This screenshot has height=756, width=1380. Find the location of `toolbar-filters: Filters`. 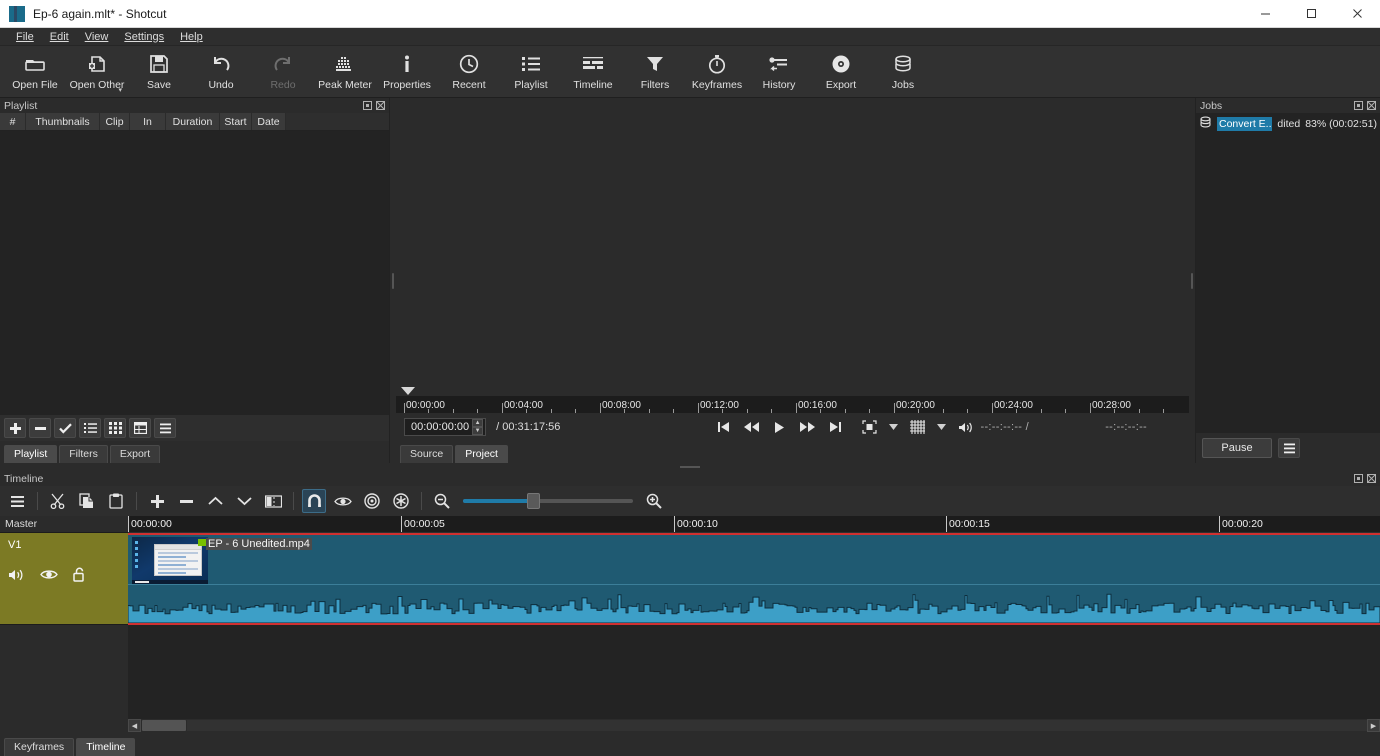

toolbar-filters: Filters is located at coordinates (655, 73).